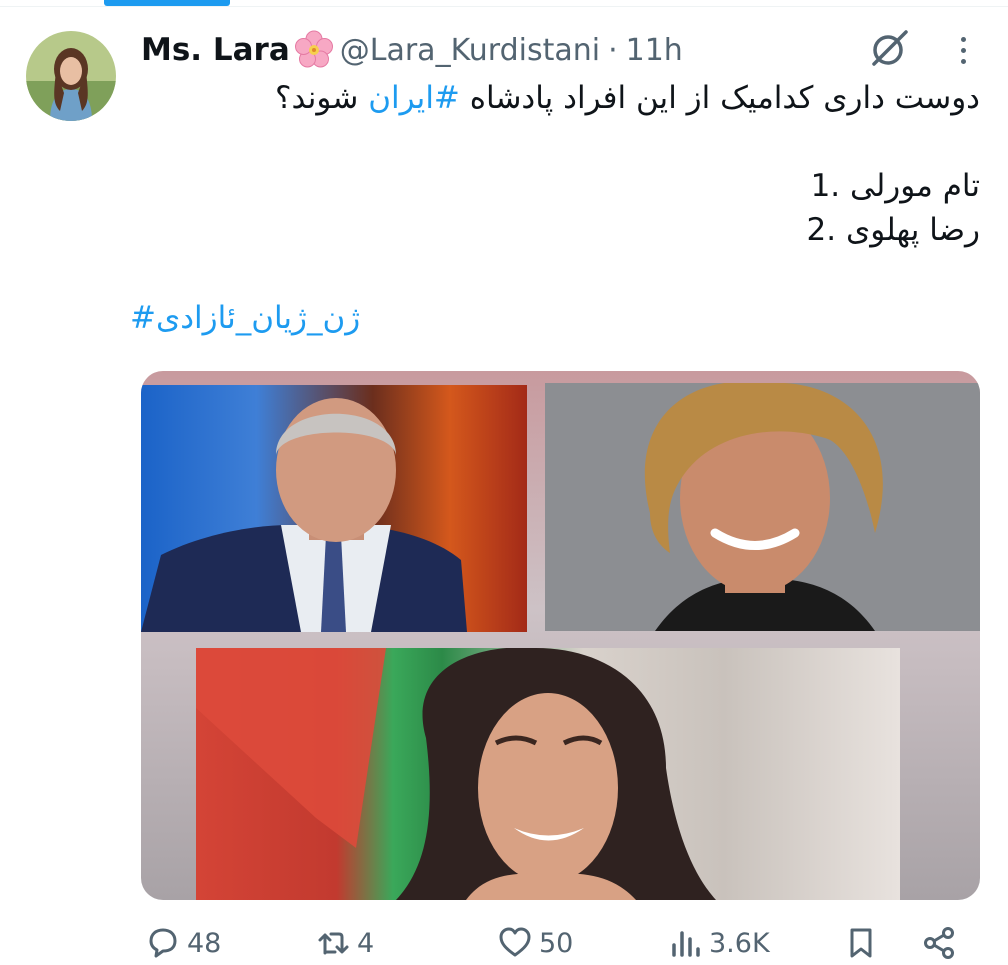 The image size is (1008, 965). I want to click on repost-button: 4, so click(344, 943).